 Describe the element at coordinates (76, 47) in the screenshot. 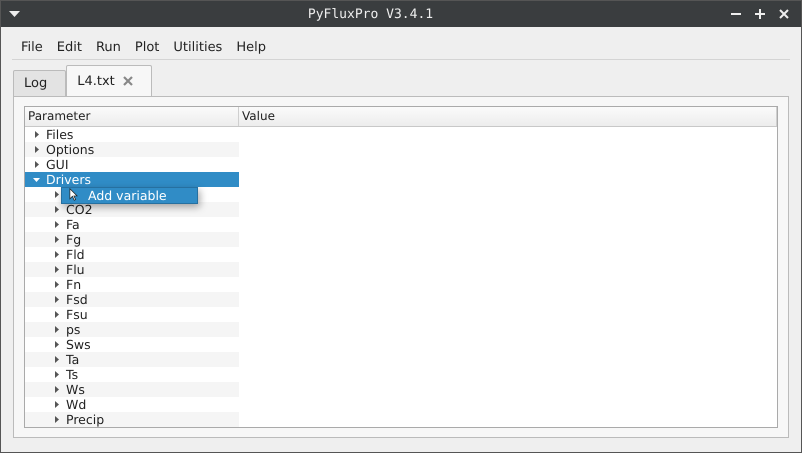

I see `menu-item: Edit` at that location.